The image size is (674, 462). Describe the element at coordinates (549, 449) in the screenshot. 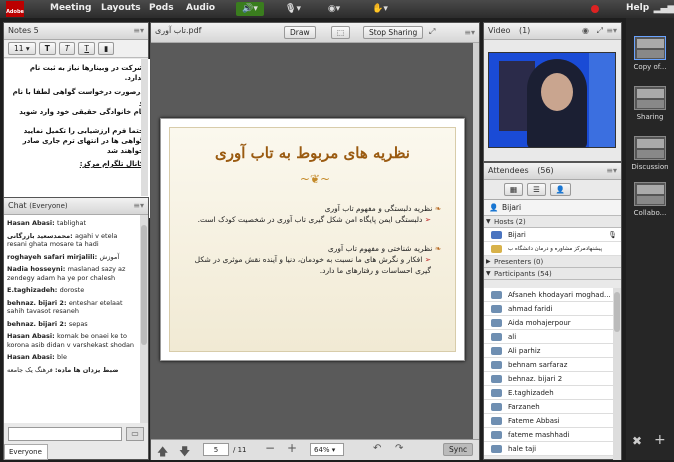

I see `list-item: hale taji` at that location.